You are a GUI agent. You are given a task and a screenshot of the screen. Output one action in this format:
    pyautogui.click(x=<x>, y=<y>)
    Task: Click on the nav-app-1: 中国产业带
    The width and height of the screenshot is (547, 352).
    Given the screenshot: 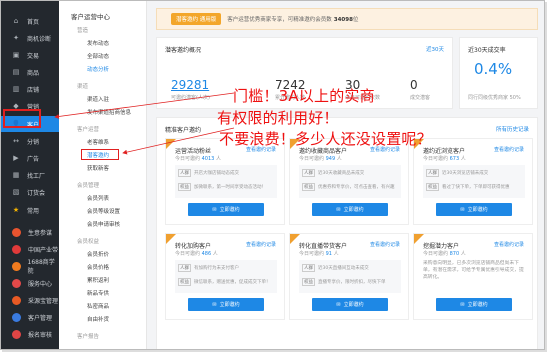 What is the action you would take?
    pyautogui.click(x=30, y=249)
    